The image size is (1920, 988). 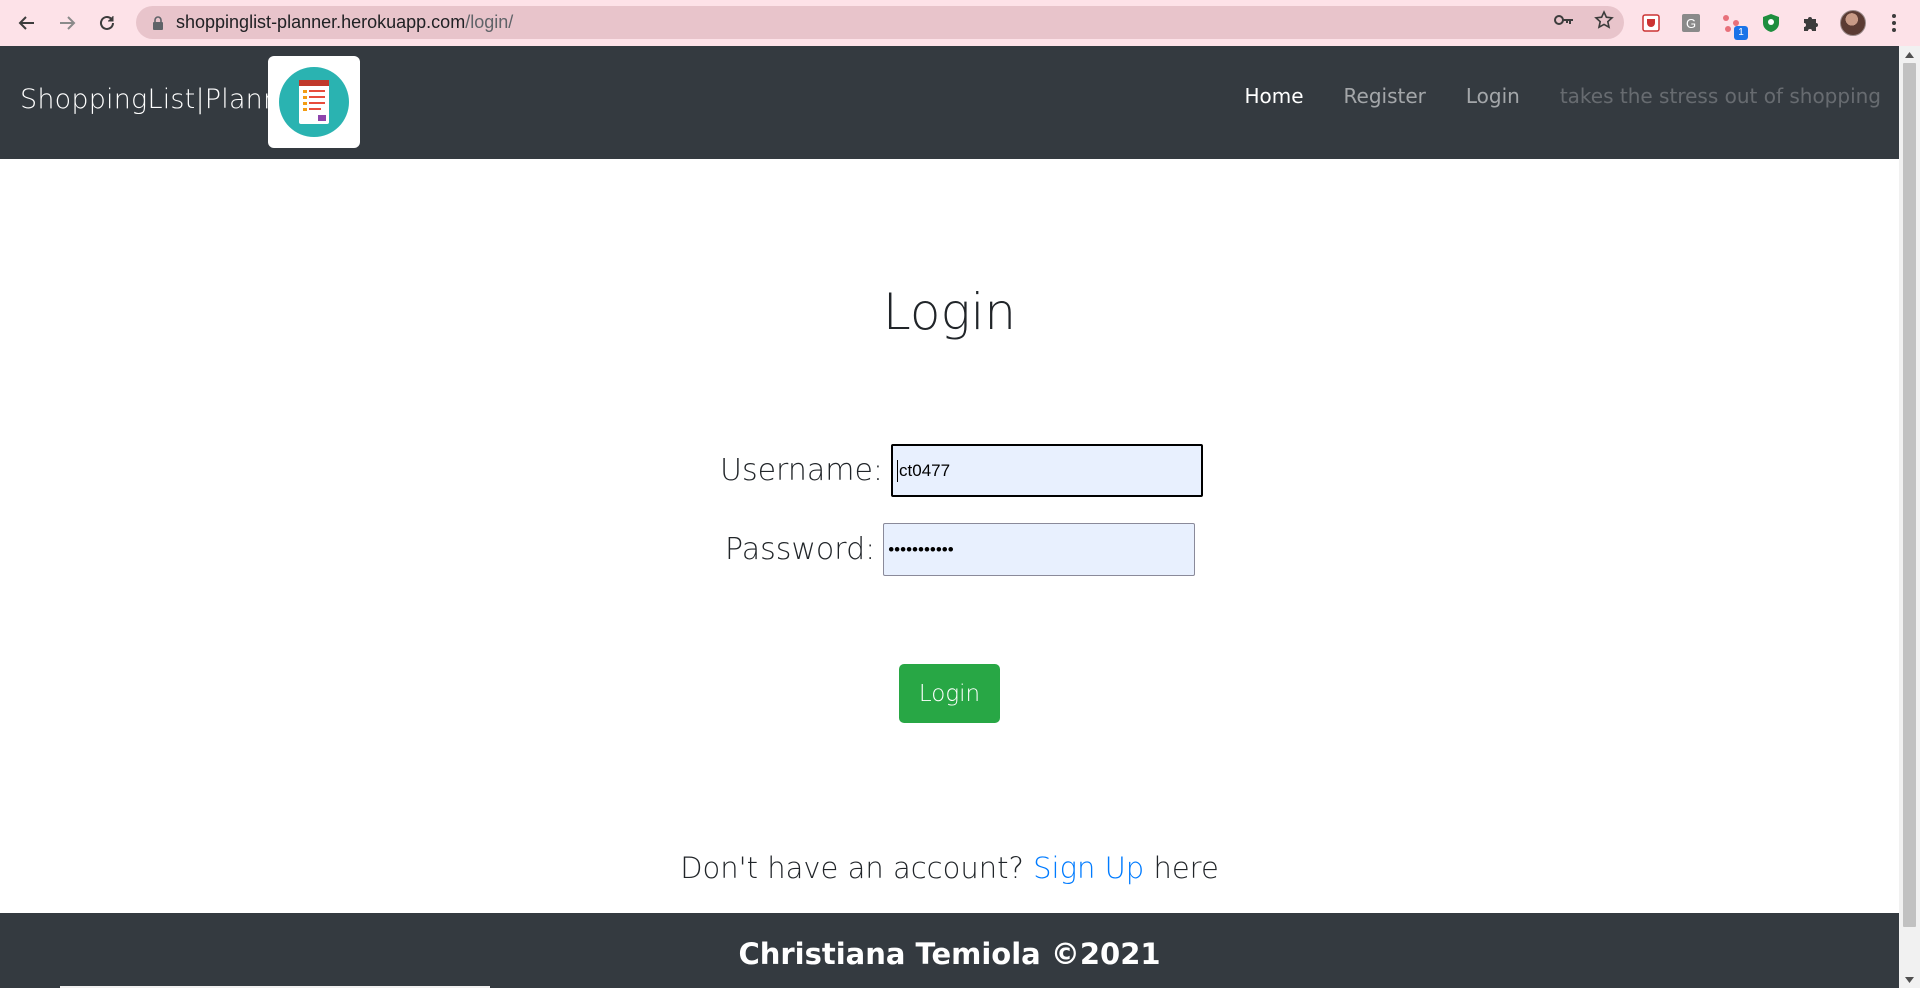 I want to click on menu-icon, so click(x=1894, y=23).